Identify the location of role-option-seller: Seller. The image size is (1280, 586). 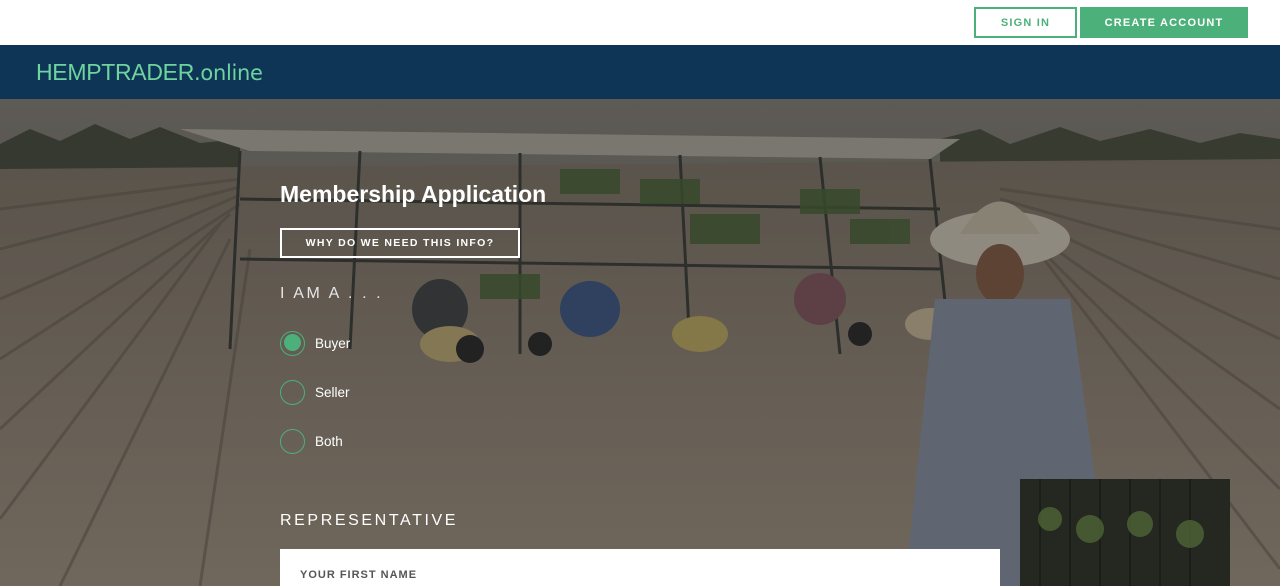
(315, 392).